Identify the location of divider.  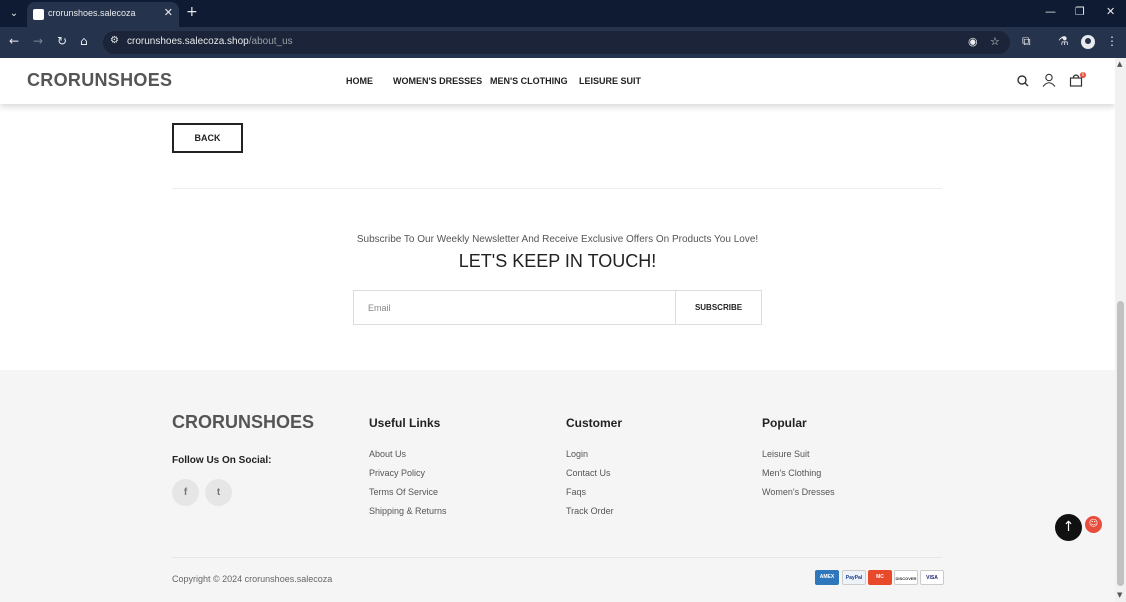
(557, 188).